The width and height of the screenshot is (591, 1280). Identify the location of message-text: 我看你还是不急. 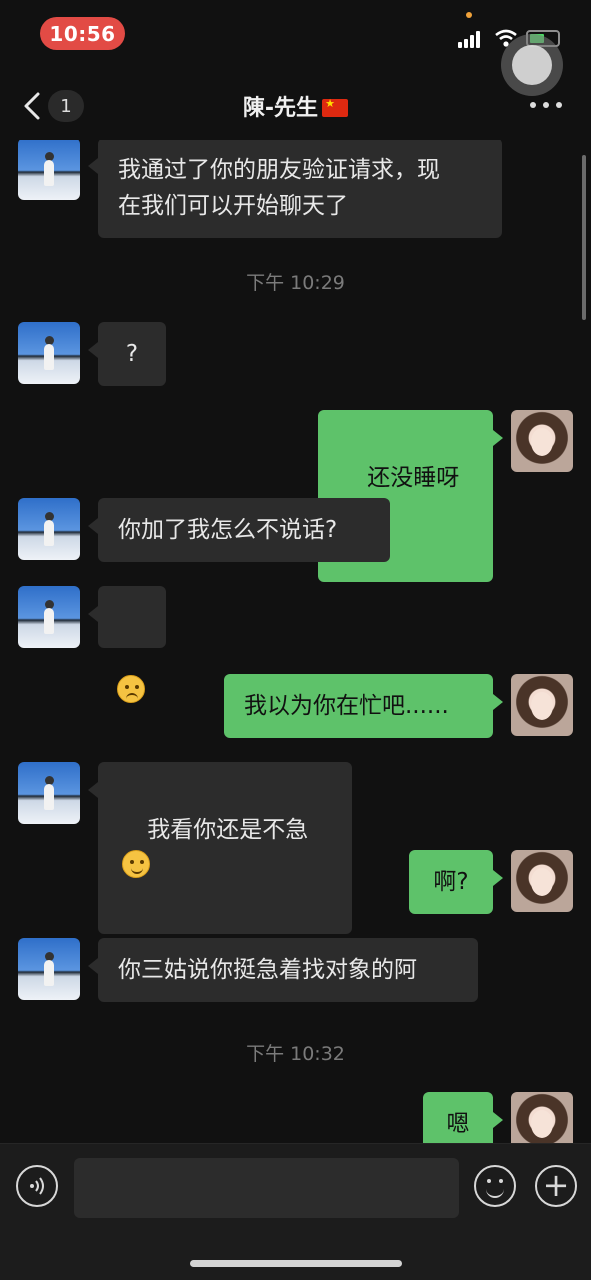
(228, 830).